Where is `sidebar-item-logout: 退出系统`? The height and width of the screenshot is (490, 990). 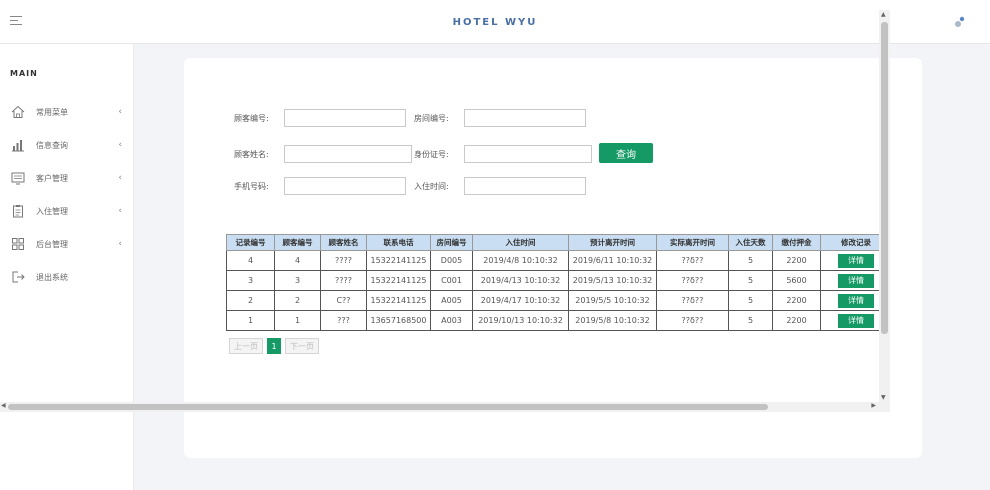
sidebar-item-logout: 退出系统 is located at coordinates (69, 277).